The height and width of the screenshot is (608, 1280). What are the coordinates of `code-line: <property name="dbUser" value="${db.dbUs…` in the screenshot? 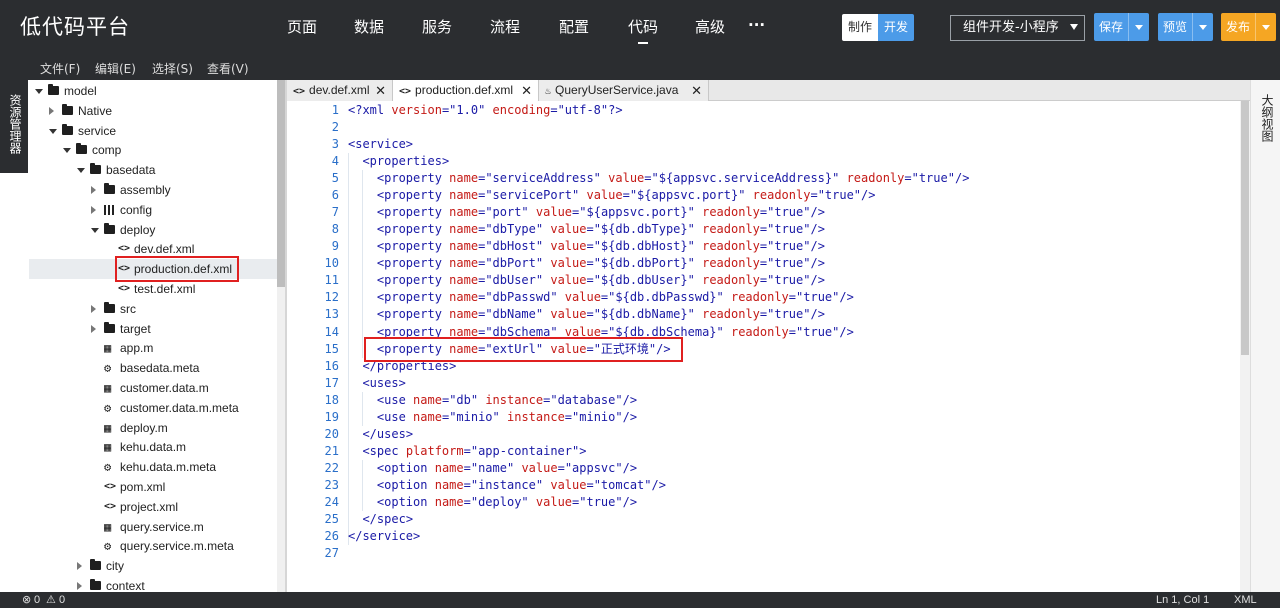 It's located at (586, 280).